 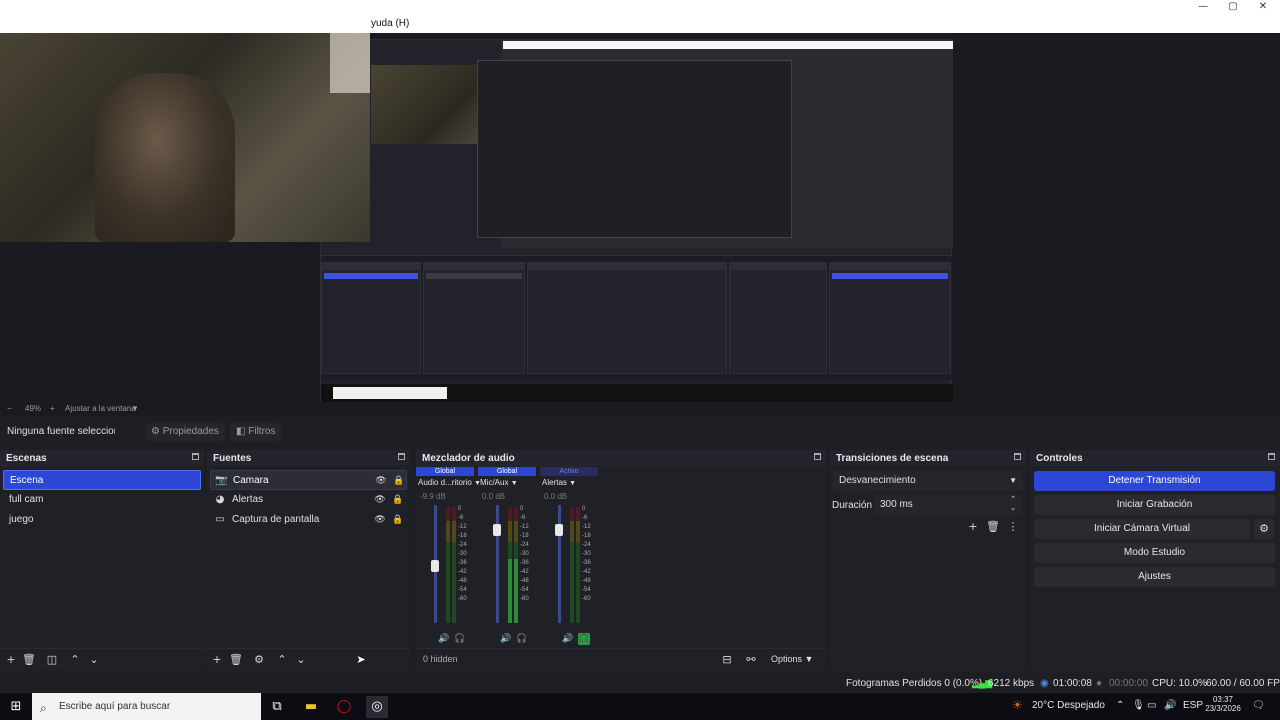 I want to click on obs-icon: ◎, so click(x=377, y=707).